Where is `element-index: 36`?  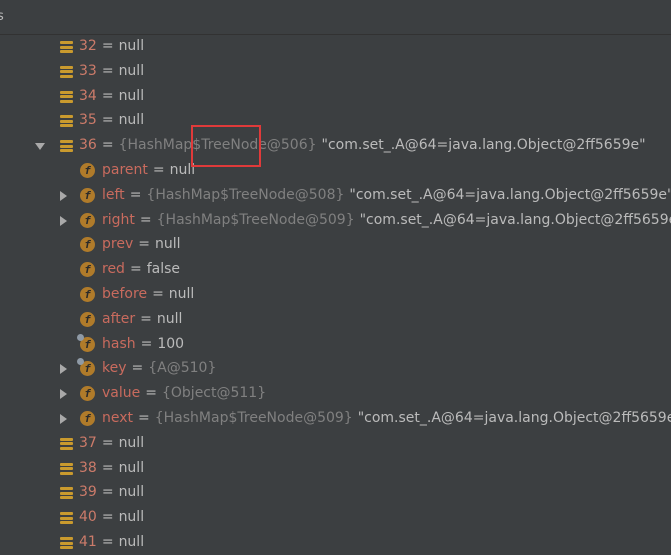
element-index: 36 is located at coordinates (88, 145).